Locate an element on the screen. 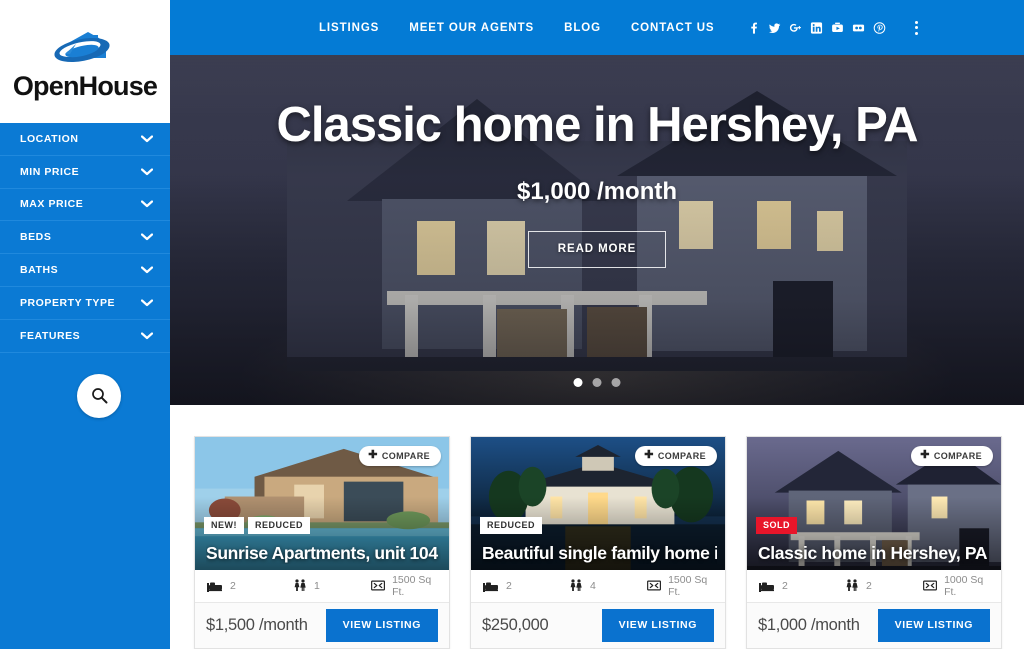 This screenshot has height=649, width=1024. sidebar-filter-max-price: MAX PRICE is located at coordinates (85, 205).